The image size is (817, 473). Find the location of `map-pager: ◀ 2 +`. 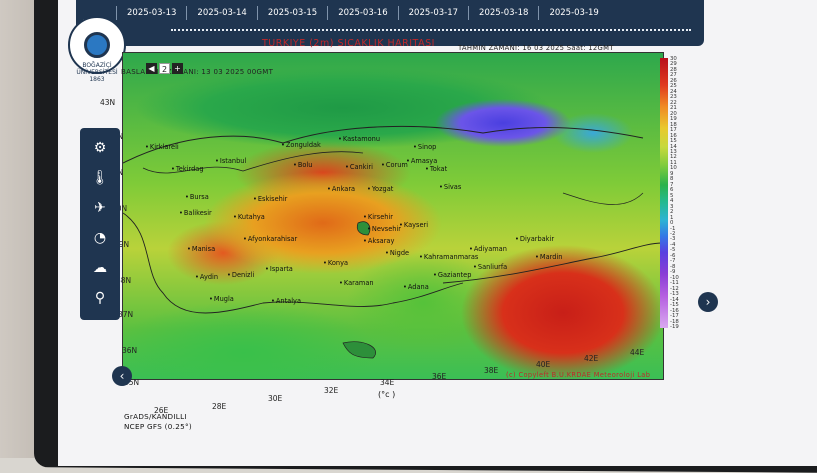

map-pager: ◀ 2 + is located at coordinates (164, 68).